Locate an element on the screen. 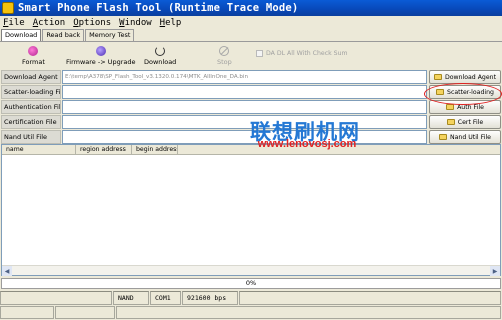 The image size is (502, 320). menu-file: File is located at coordinates (14, 23).